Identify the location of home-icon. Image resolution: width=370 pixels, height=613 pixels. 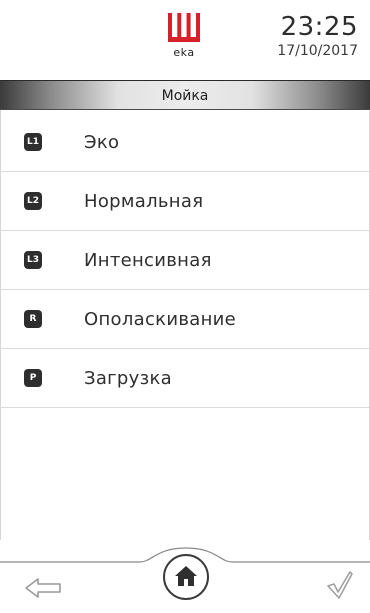
(186, 576).